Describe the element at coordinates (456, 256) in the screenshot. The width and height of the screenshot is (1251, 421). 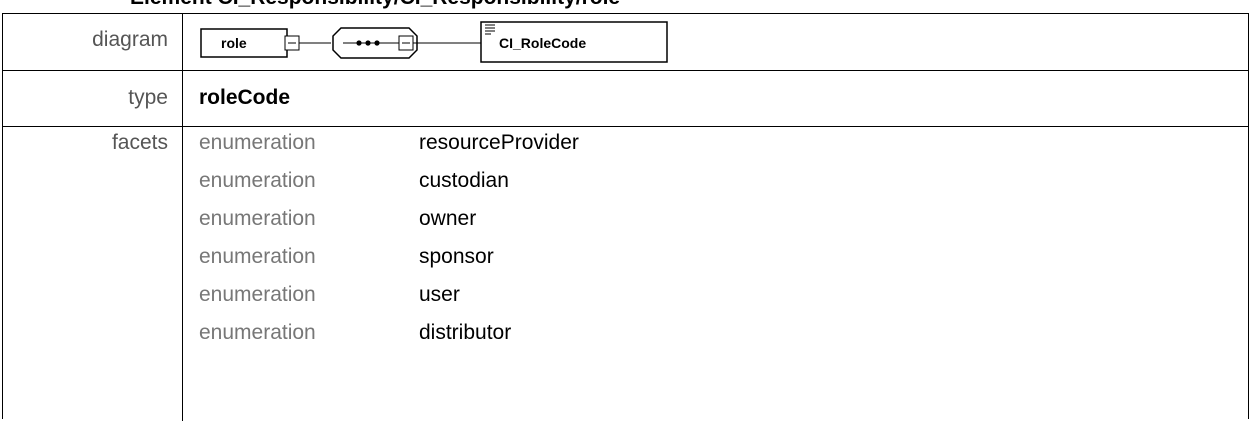
I see `facet-value: sponsor` at that location.